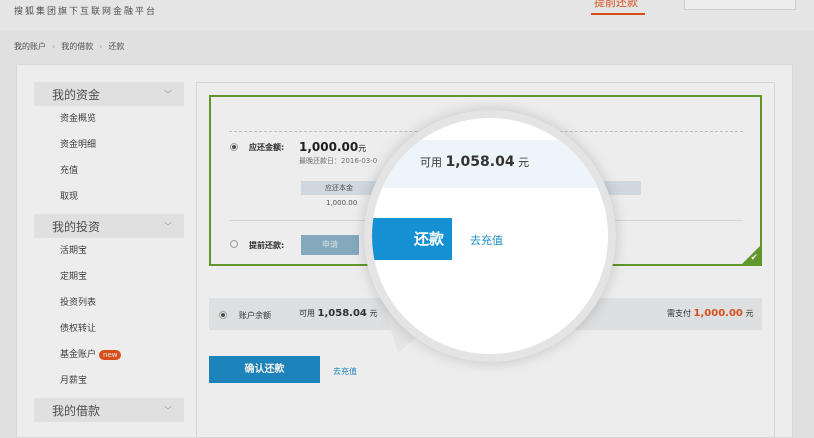 Image resolution: width=814 pixels, height=438 pixels. Describe the element at coordinates (338, 313) in the screenshot. I see `balance-available: 可用 1,058.04 元` at that location.